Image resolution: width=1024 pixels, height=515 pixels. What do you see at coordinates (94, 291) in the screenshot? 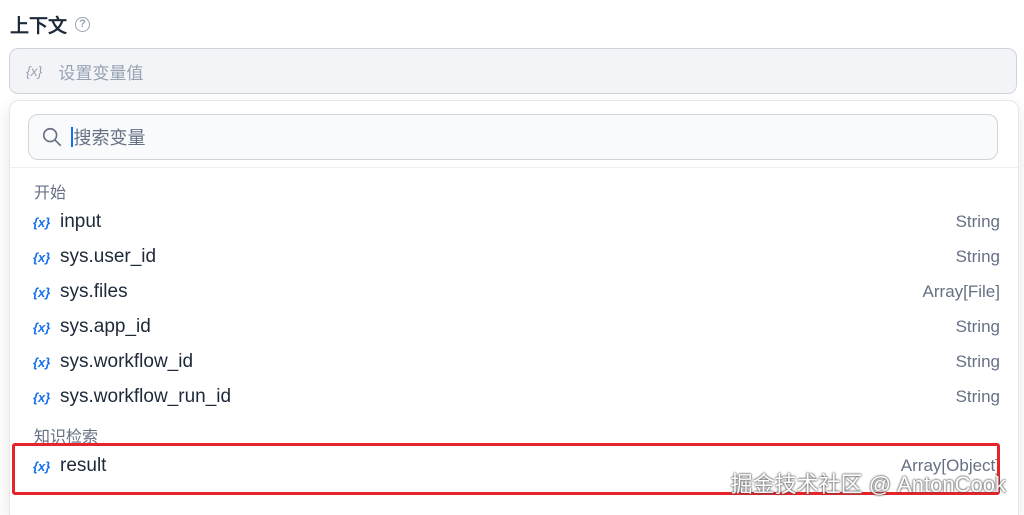
I see `variable-name: sys.files` at bounding box center [94, 291].